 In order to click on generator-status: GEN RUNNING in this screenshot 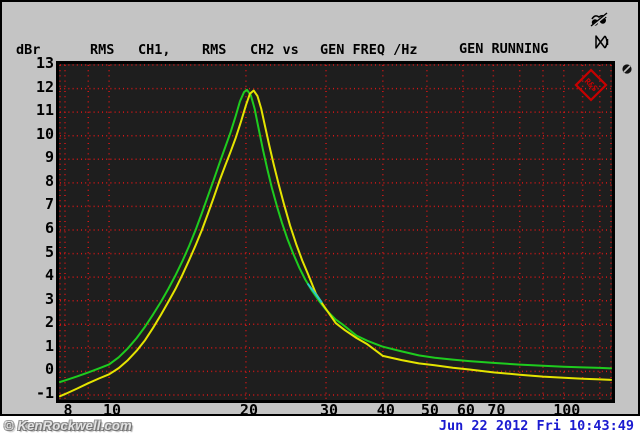, I will do `click(504, 49)`.